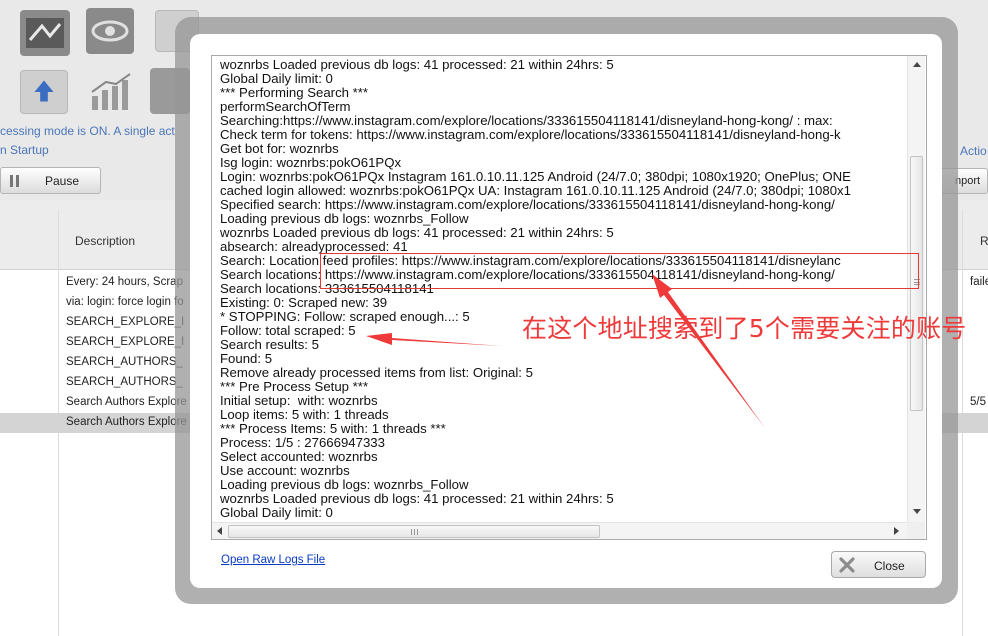 Image resolution: width=988 pixels, height=636 pixels. I want to click on log-line: *** Pre Process Setup ***, so click(294, 386).